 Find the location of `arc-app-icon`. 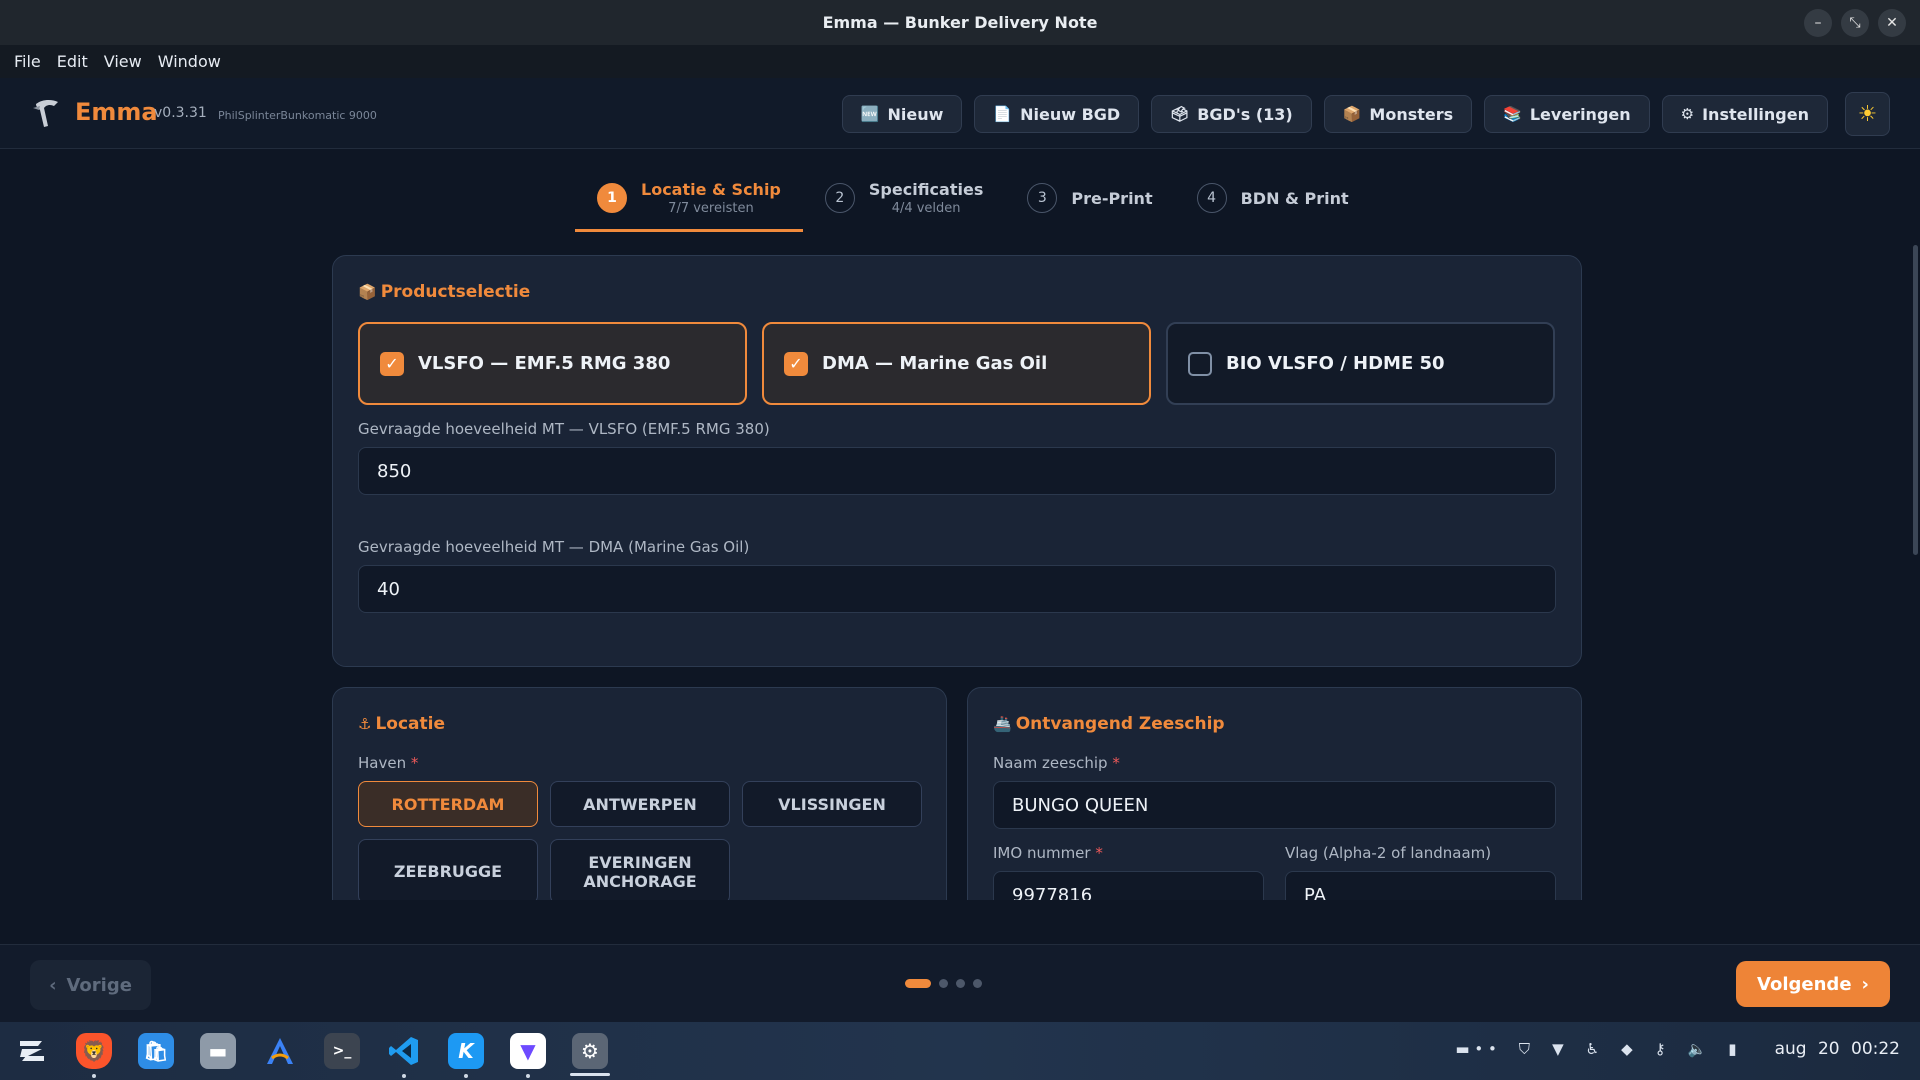

arc-app-icon is located at coordinates (280, 1051).